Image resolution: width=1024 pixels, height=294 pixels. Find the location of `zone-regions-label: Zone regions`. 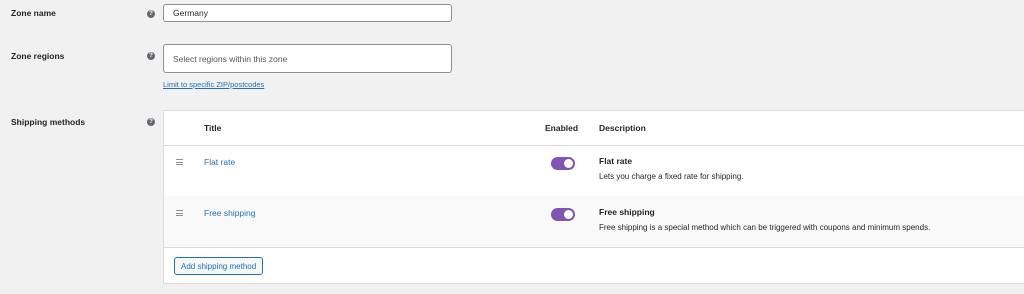

zone-regions-label: Zone regions is located at coordinates (38, 56).